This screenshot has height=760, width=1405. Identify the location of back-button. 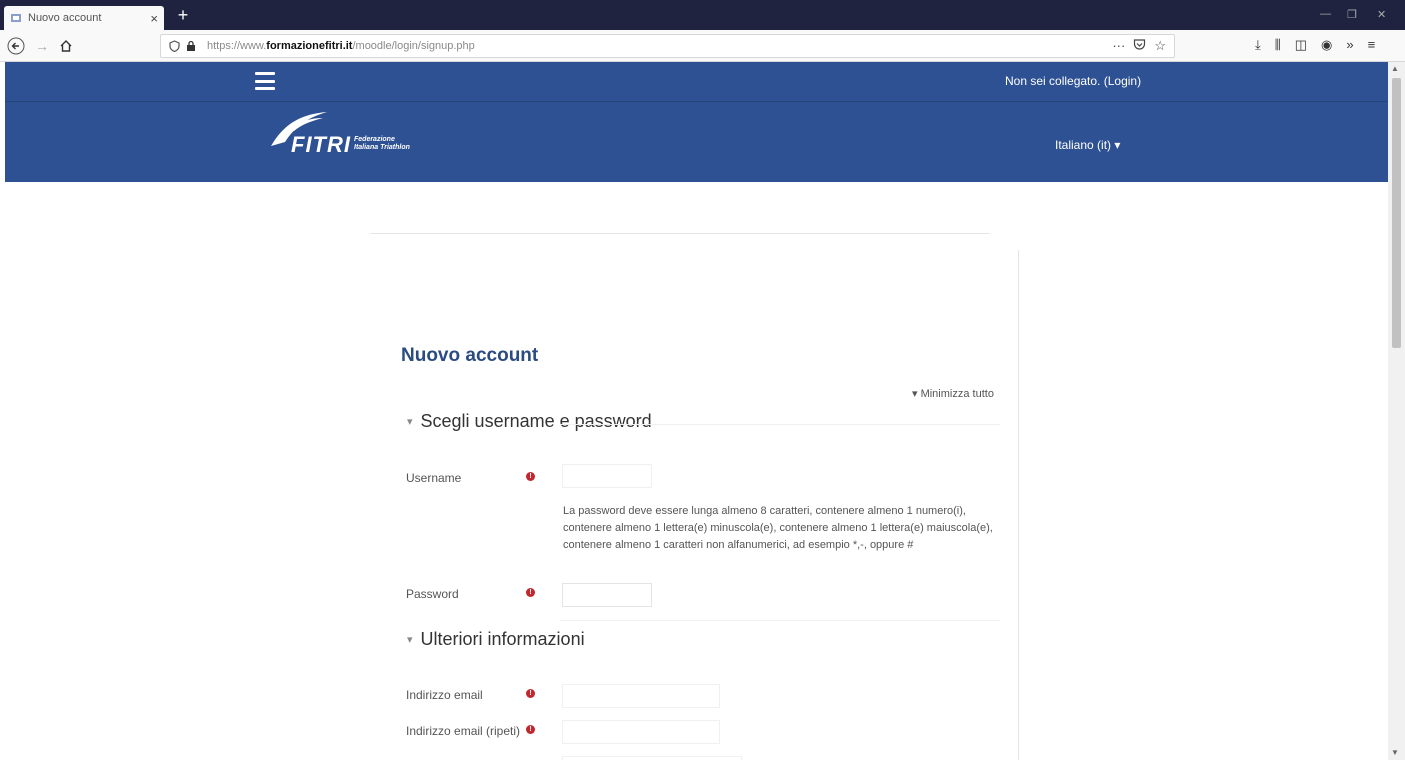
(16, 46).